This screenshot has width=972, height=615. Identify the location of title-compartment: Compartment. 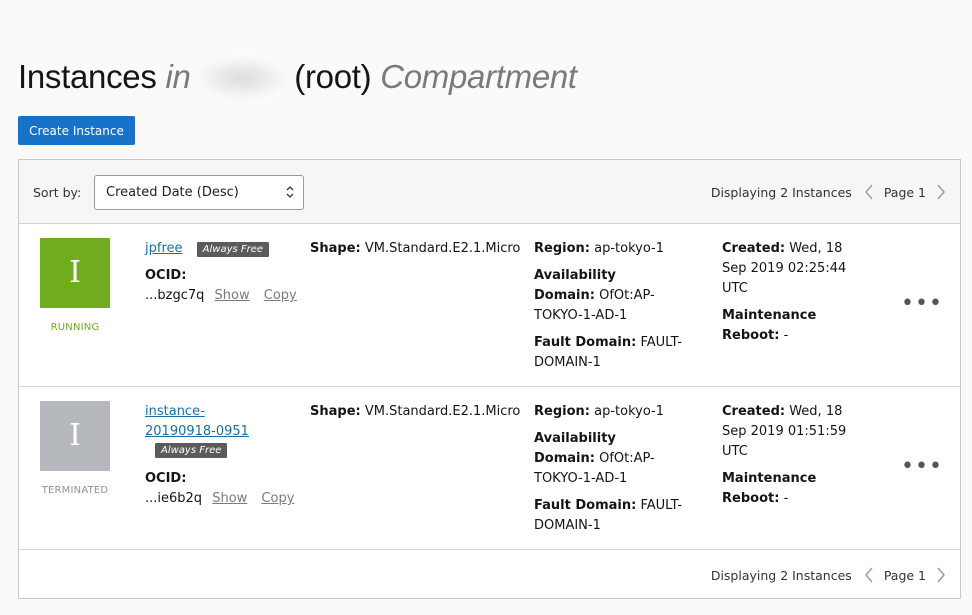
(478, 76).